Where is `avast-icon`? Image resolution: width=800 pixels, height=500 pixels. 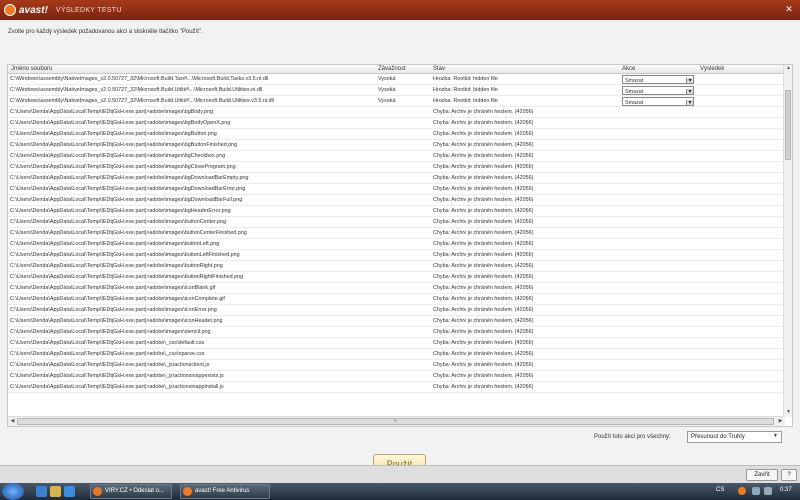 avast-icon is located at coordinates (187, 491).